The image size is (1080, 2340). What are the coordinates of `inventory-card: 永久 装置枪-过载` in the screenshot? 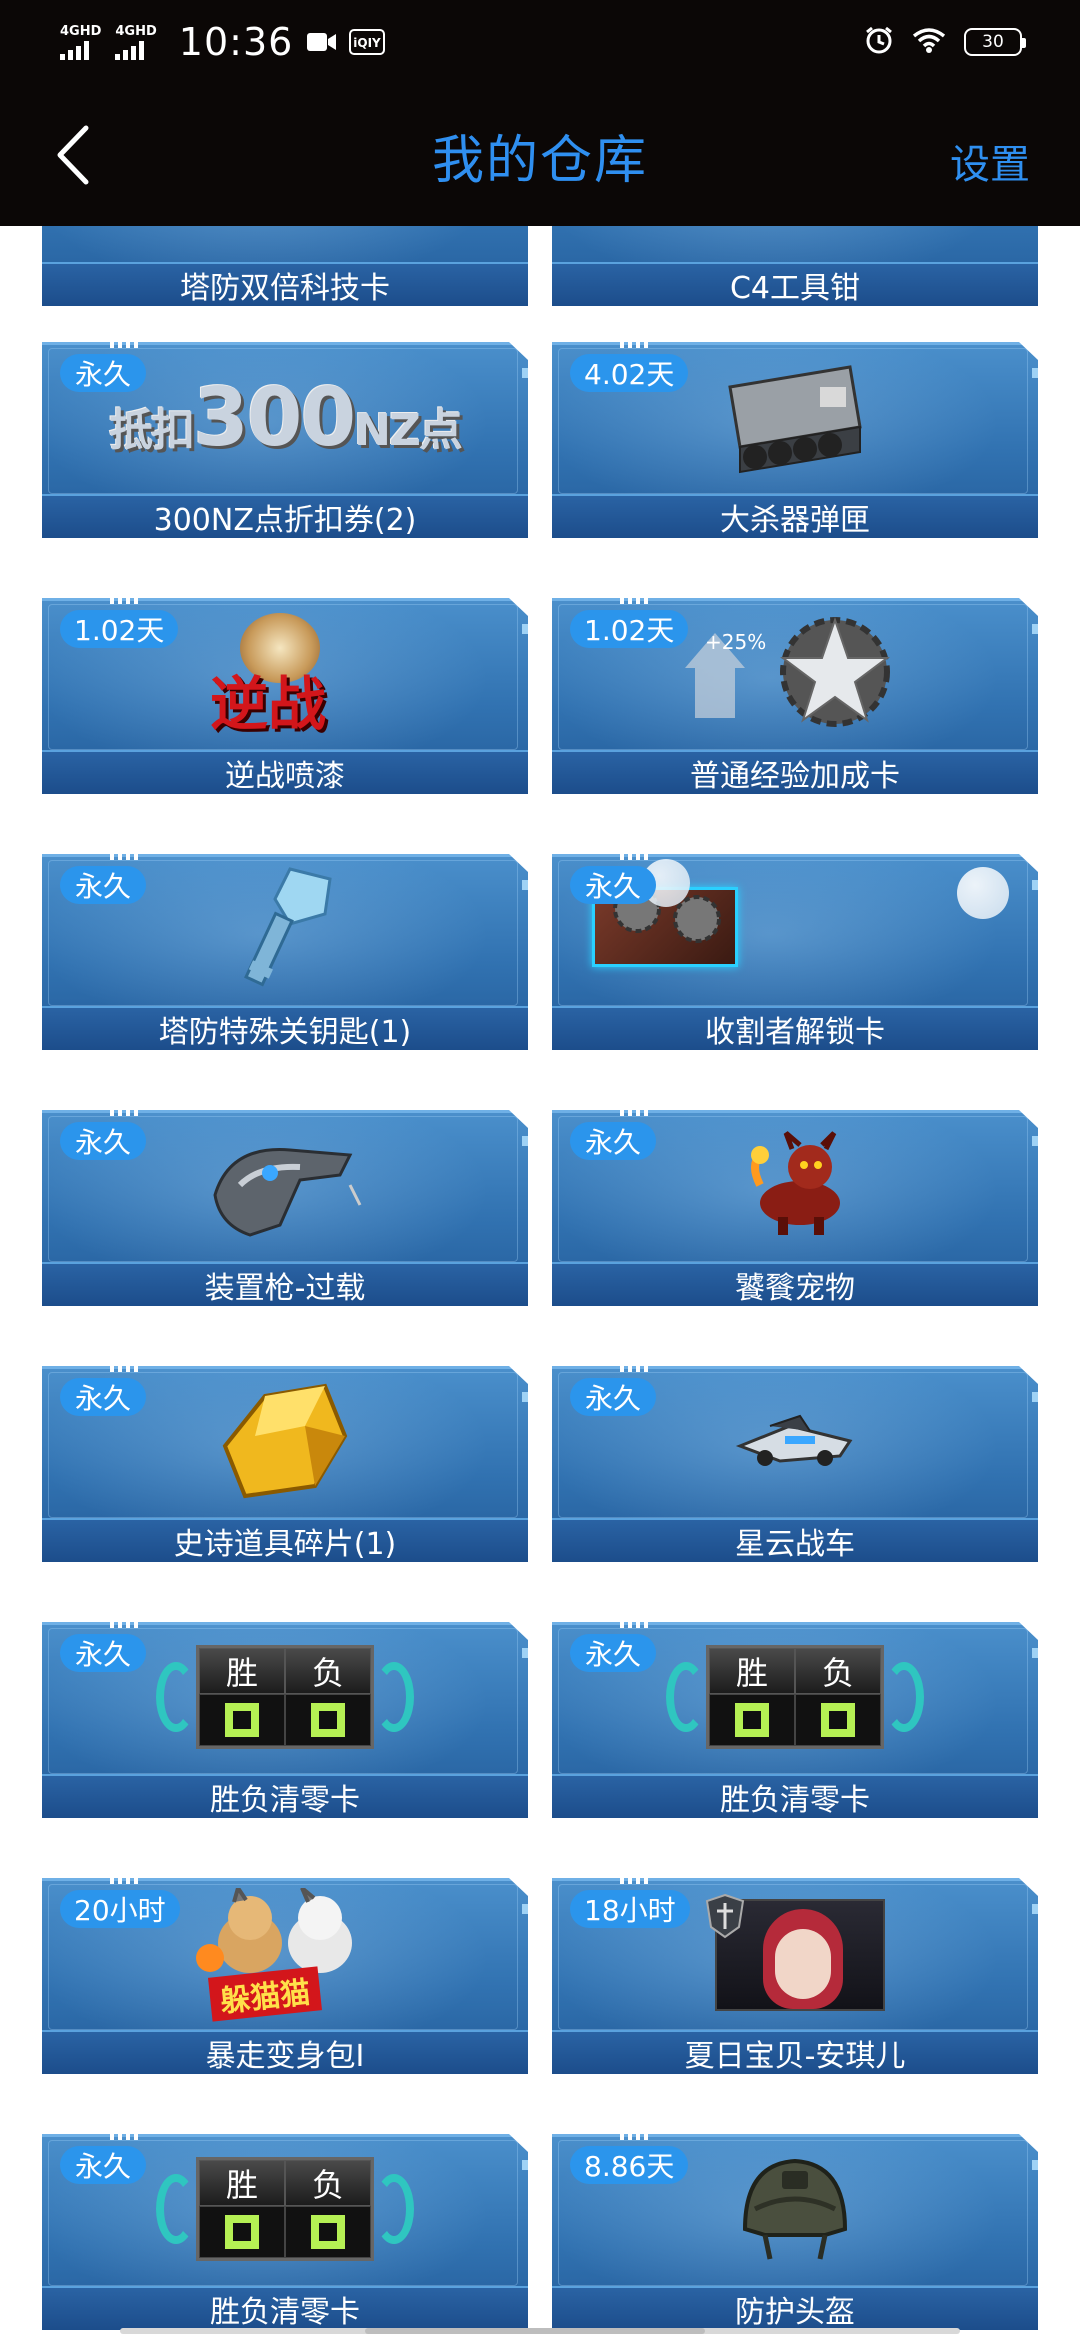 It's located at (285, 1203).